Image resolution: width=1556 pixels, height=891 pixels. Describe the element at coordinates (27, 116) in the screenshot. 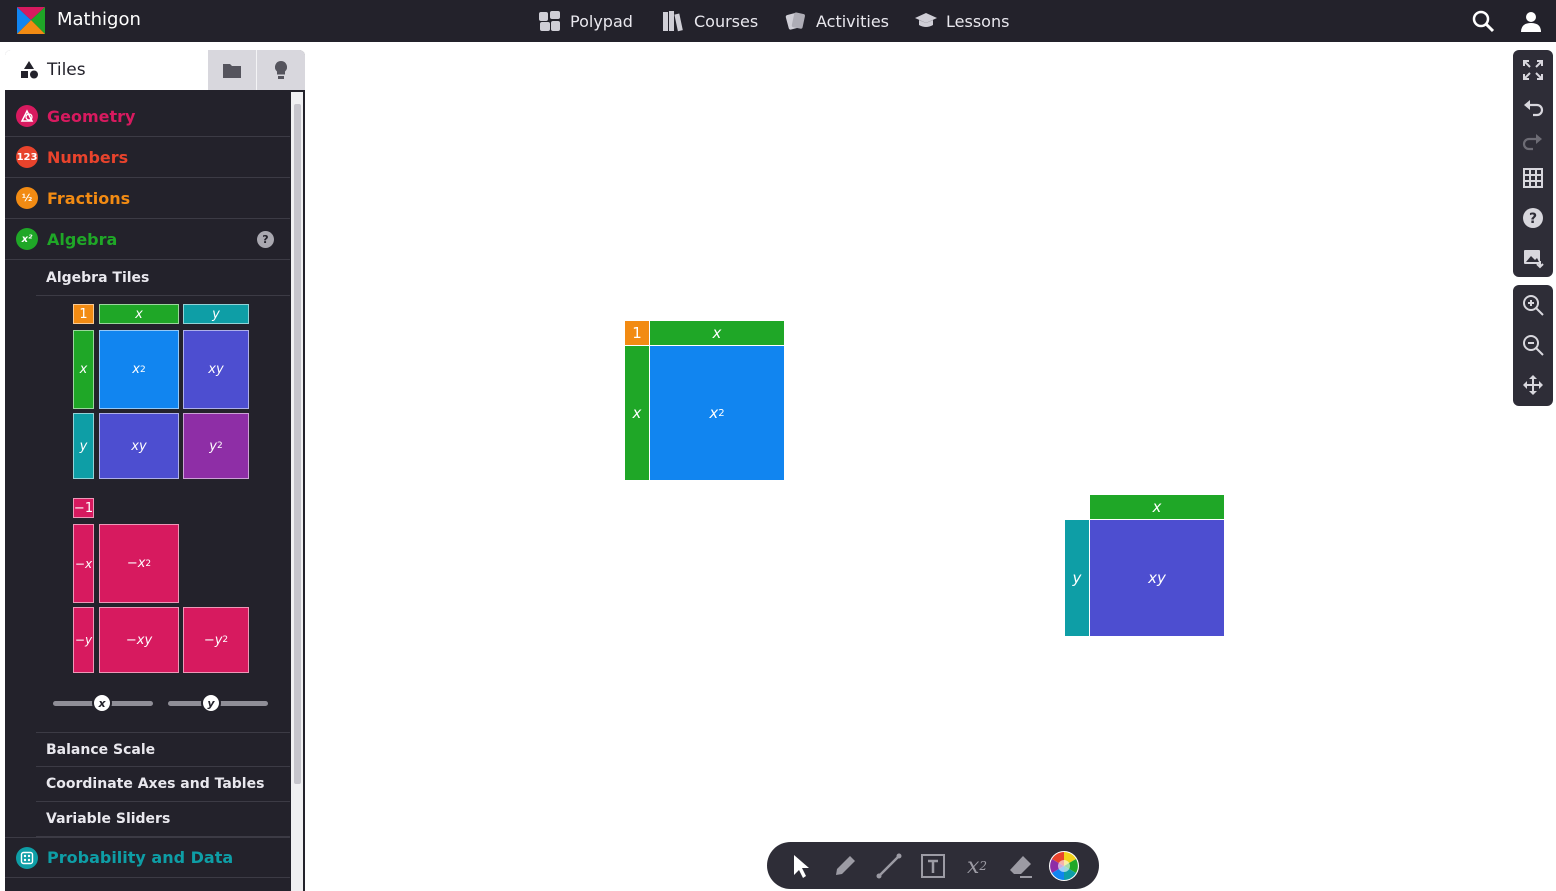

I see `geometry-icon` at that location.